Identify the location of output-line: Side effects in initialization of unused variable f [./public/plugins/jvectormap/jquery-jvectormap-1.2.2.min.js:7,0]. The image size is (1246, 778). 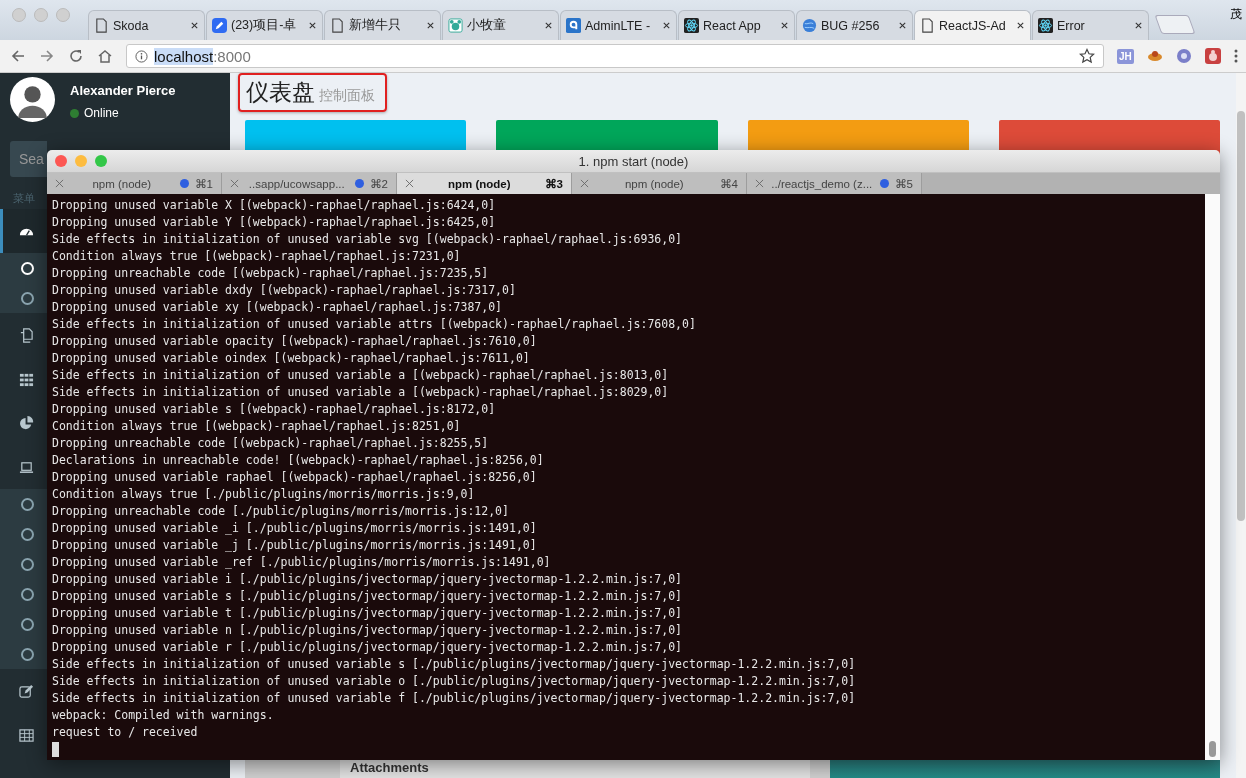
(454, 698).